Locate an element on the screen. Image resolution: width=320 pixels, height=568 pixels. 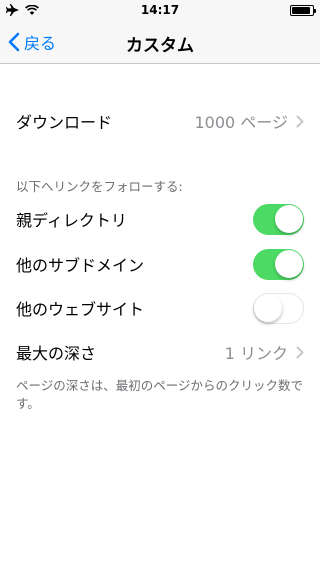
download-value-group: 1000 ページ is located at coordinates (250, 121).